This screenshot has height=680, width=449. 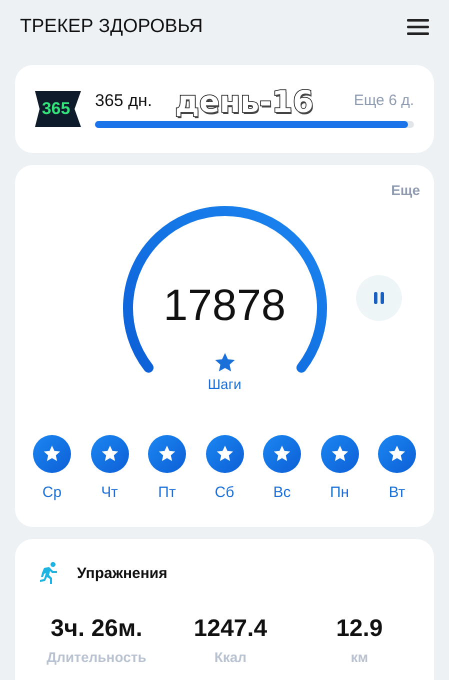 What do you see at coordinates (230, 657) in the screenshot?
I see `stat-label: Ккал` at bounding box center [230, 657].